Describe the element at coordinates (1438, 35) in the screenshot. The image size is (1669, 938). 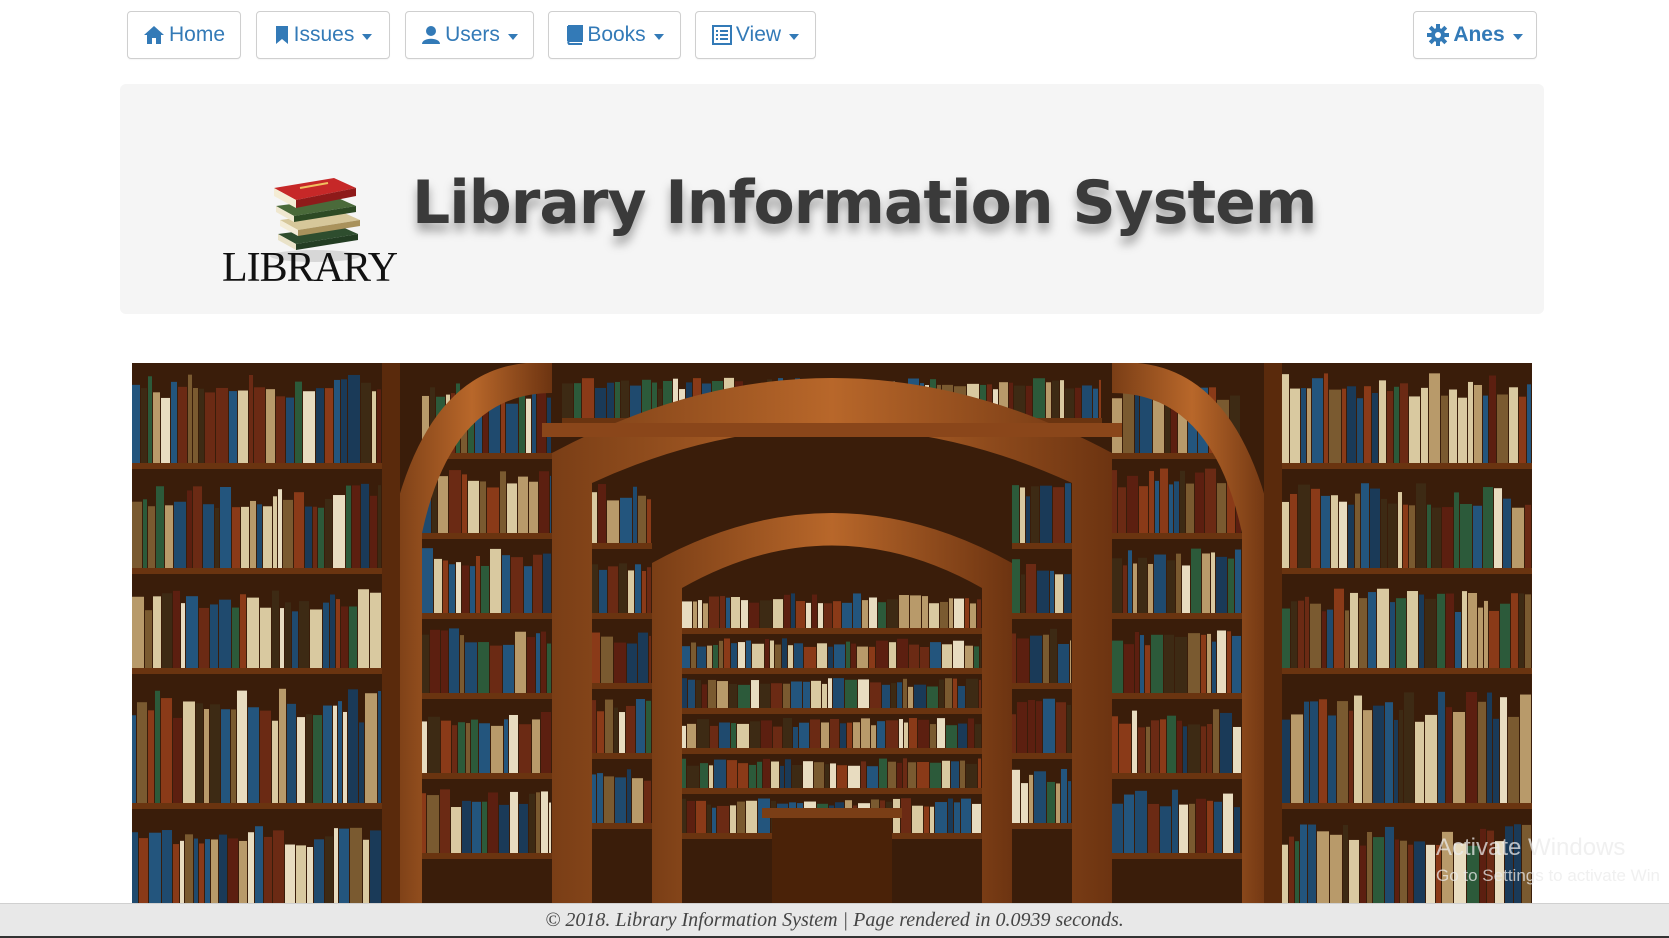
I see `gear-icon` at that location.